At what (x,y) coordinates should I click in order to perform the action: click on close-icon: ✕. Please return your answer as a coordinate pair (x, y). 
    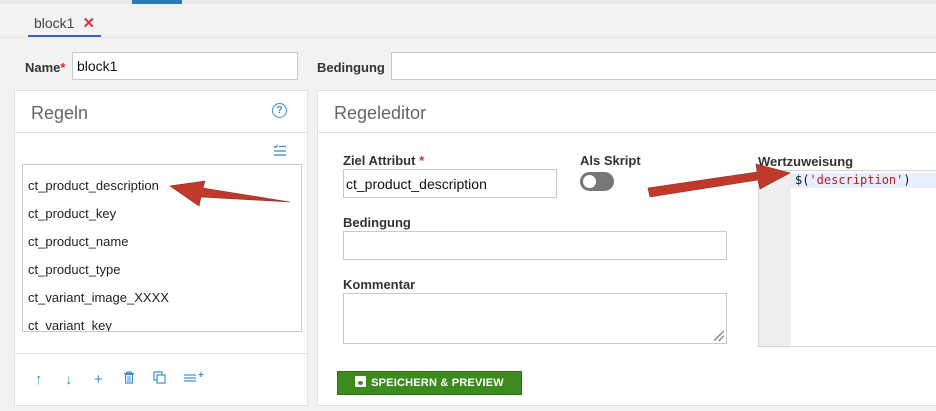
    Looking at the image, I should click on (88, 23).